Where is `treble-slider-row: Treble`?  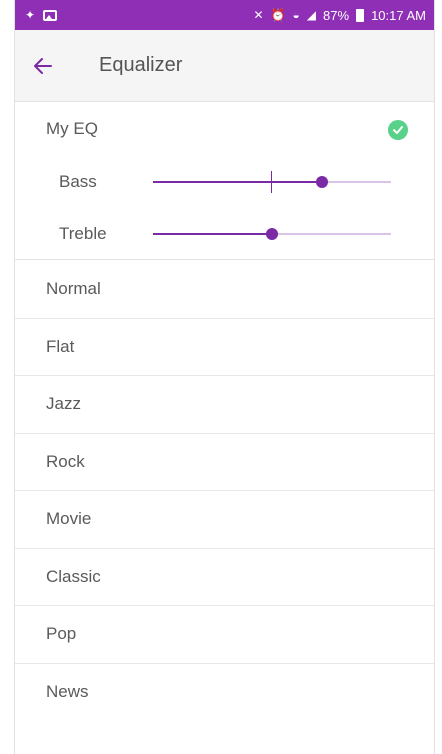
treble-slider-row: Treble is located at coordinates (224, 234).